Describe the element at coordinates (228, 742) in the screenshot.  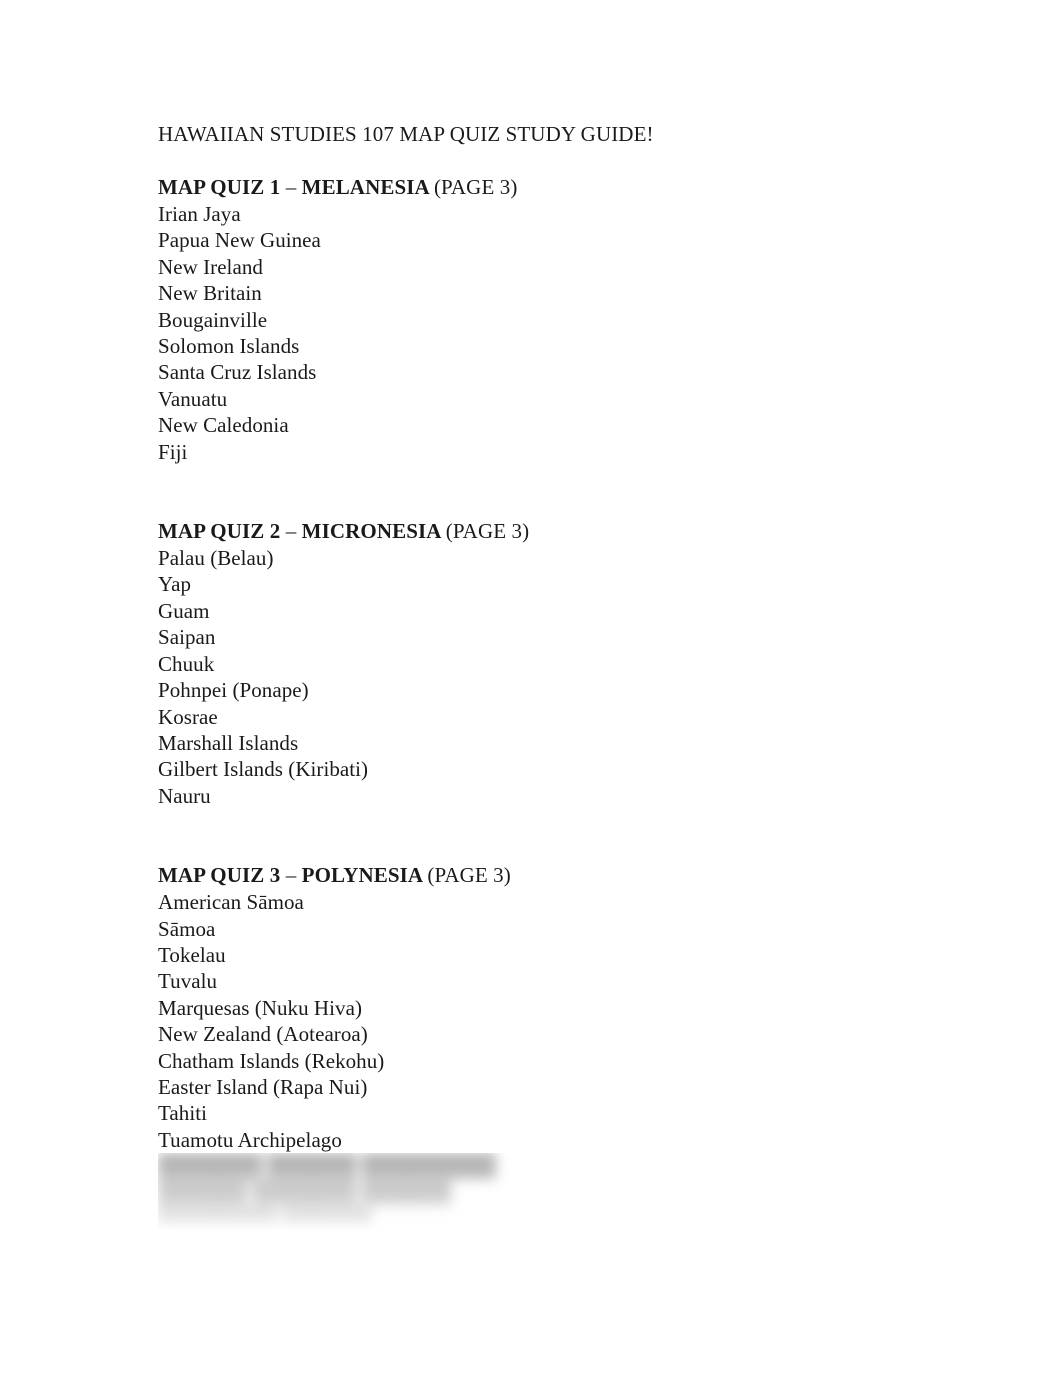
I see `list-item: Marshall Islands` at that location.